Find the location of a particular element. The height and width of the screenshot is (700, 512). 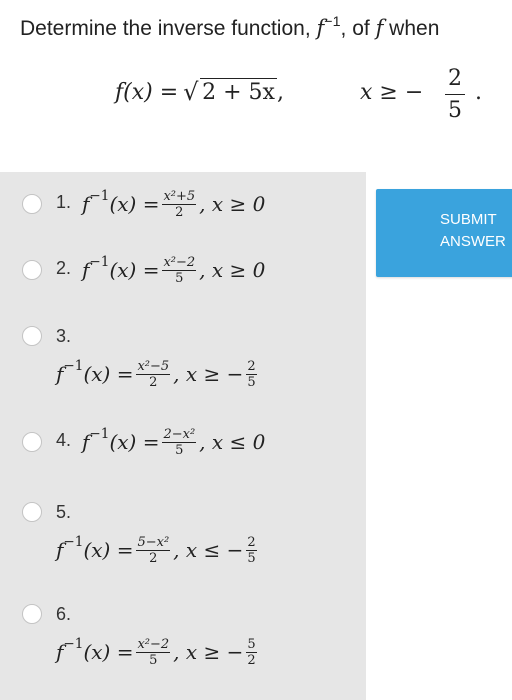

submit-answer-button: SUBMIT ANSWER is located at coordinates (444, 233).